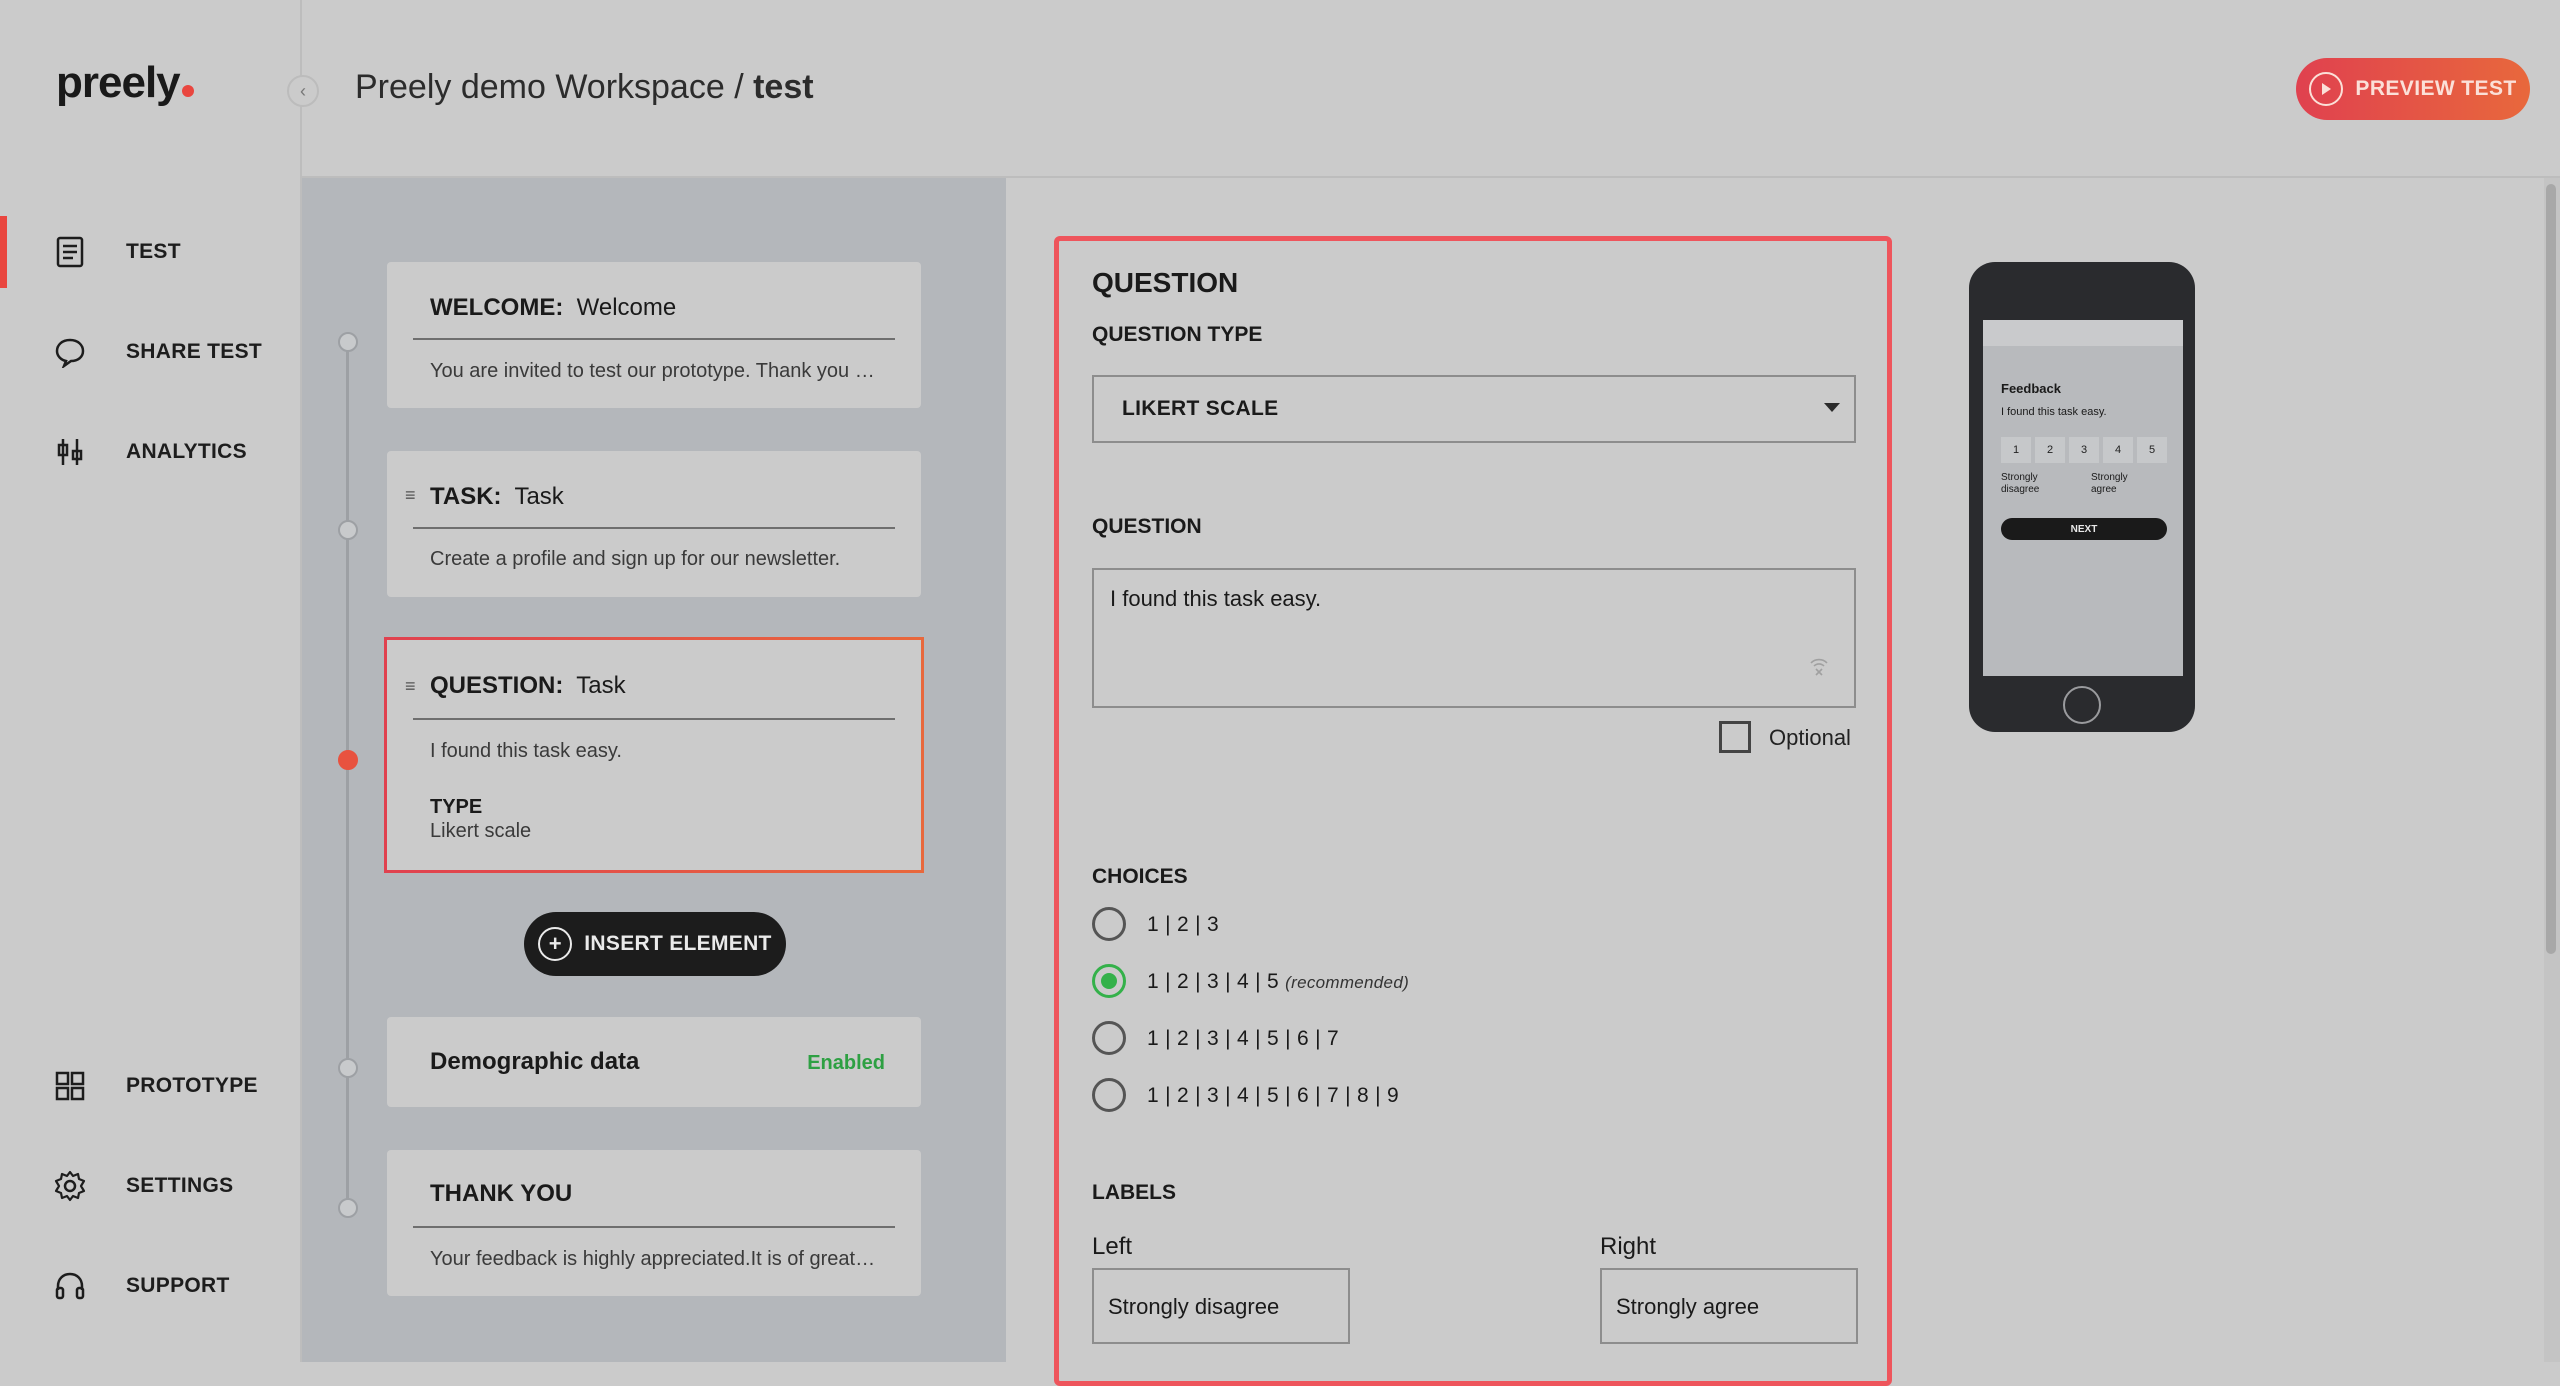 Image resolution: width=2560 pixels, height=1386 pixels. I want to click on choice-label: 1 | 2 | 3 | 4 | 5 (recommended), so click(1278, 981).